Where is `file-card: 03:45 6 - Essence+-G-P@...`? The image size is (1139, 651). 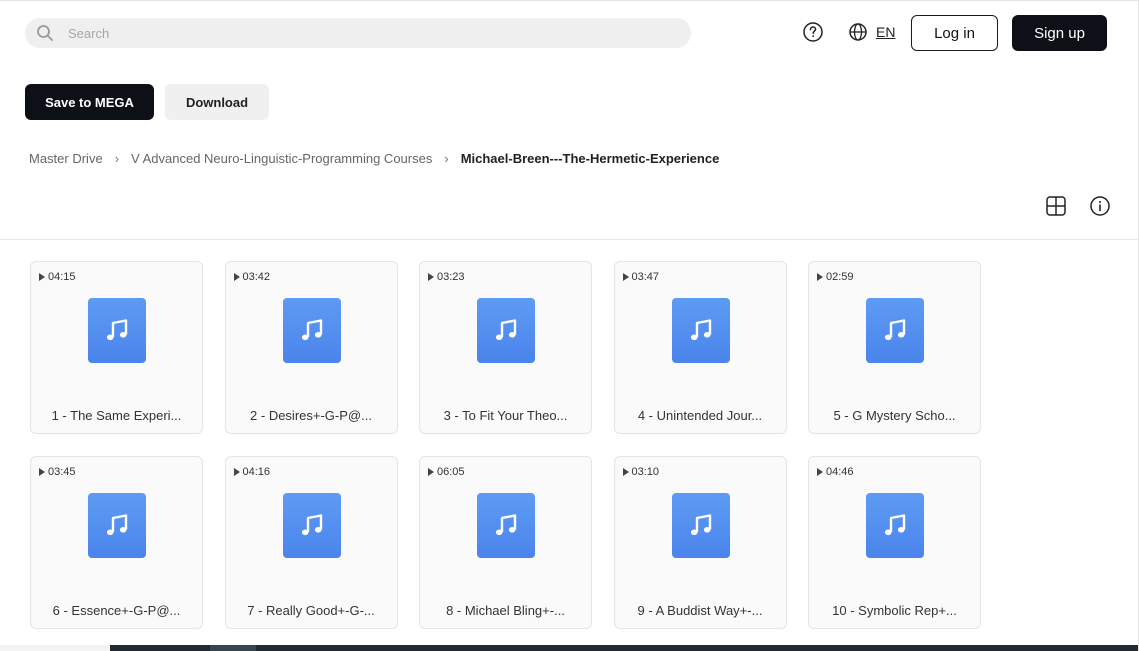 file-card: 03:45 6 - Essence+-G-P@... is located at coordinates (116, 542).